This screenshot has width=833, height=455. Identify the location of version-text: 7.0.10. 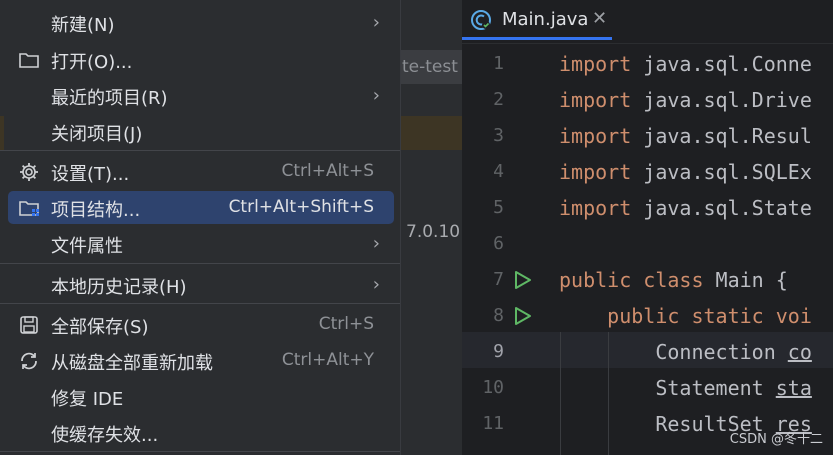
(433, 232).